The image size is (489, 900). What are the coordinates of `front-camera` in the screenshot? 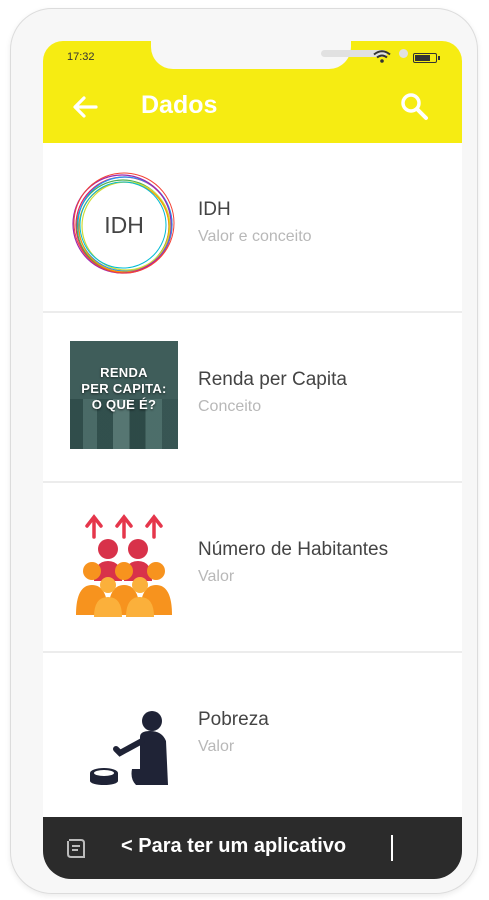 It's located at (403, 53).